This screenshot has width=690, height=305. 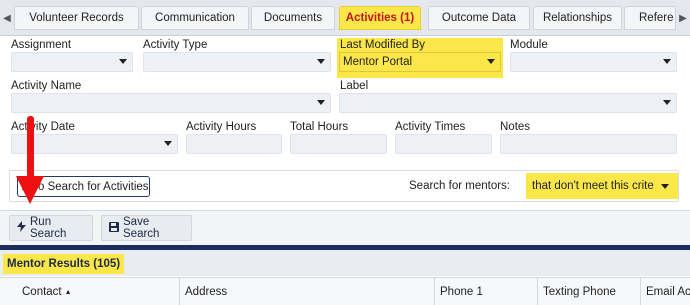 I want to click on tab-communication: Communication, so click(x=195, y=18).